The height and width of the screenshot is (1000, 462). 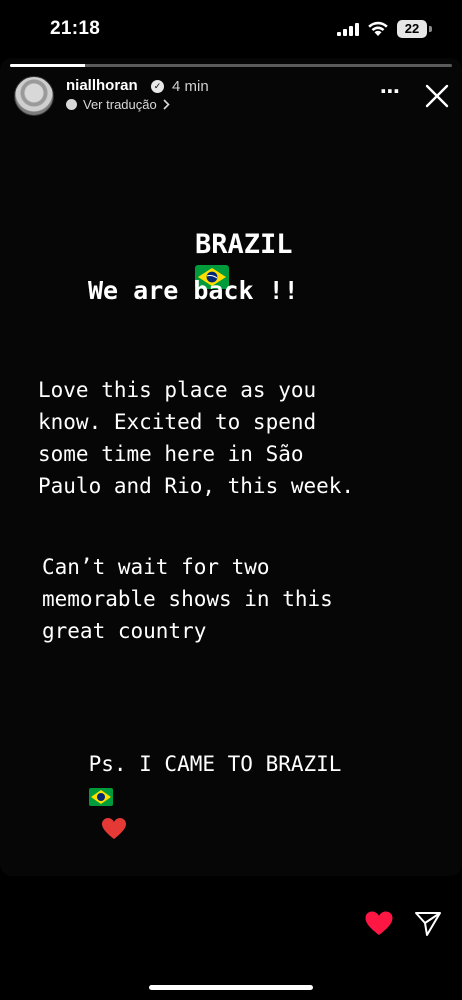 What do you see at coordinates (231, 987) in the screenshot?
I see `home-indicator` at bounding box center [231, 987].